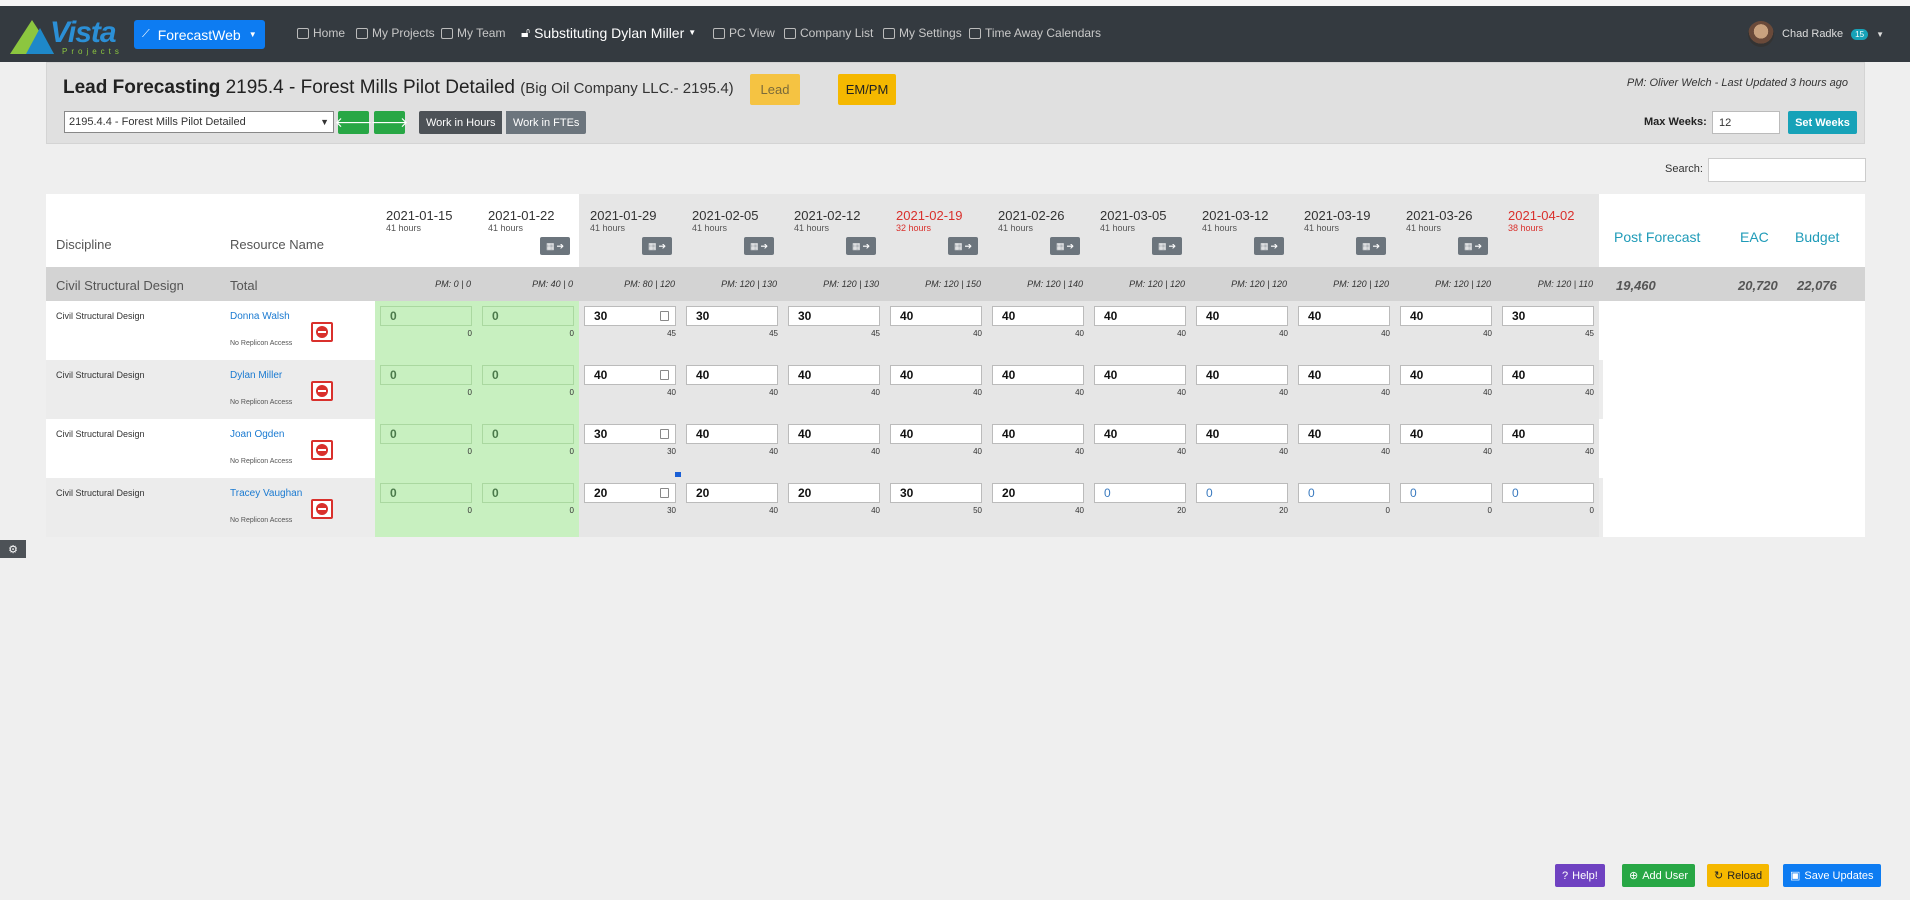 This screenshot has height=900, width=1910. What do you see at coordinates (744, 33) in the screenshot?
I see `nav-pc-view: PC View` at bounding box center [744, 33].